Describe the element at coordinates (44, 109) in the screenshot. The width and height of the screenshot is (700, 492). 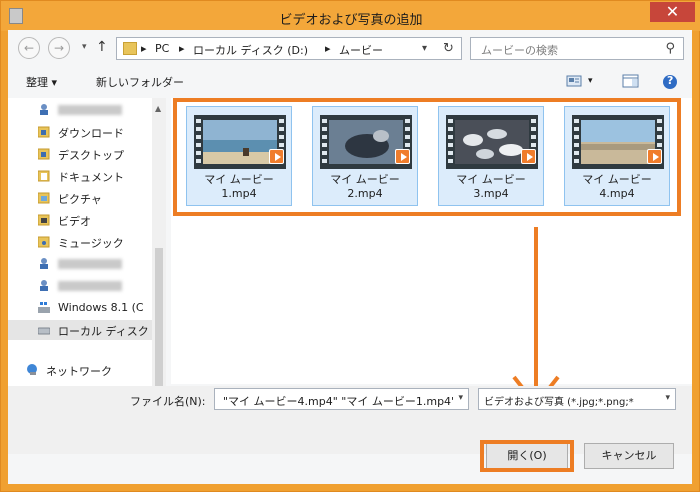
I see `homegroup-icon` at that location.